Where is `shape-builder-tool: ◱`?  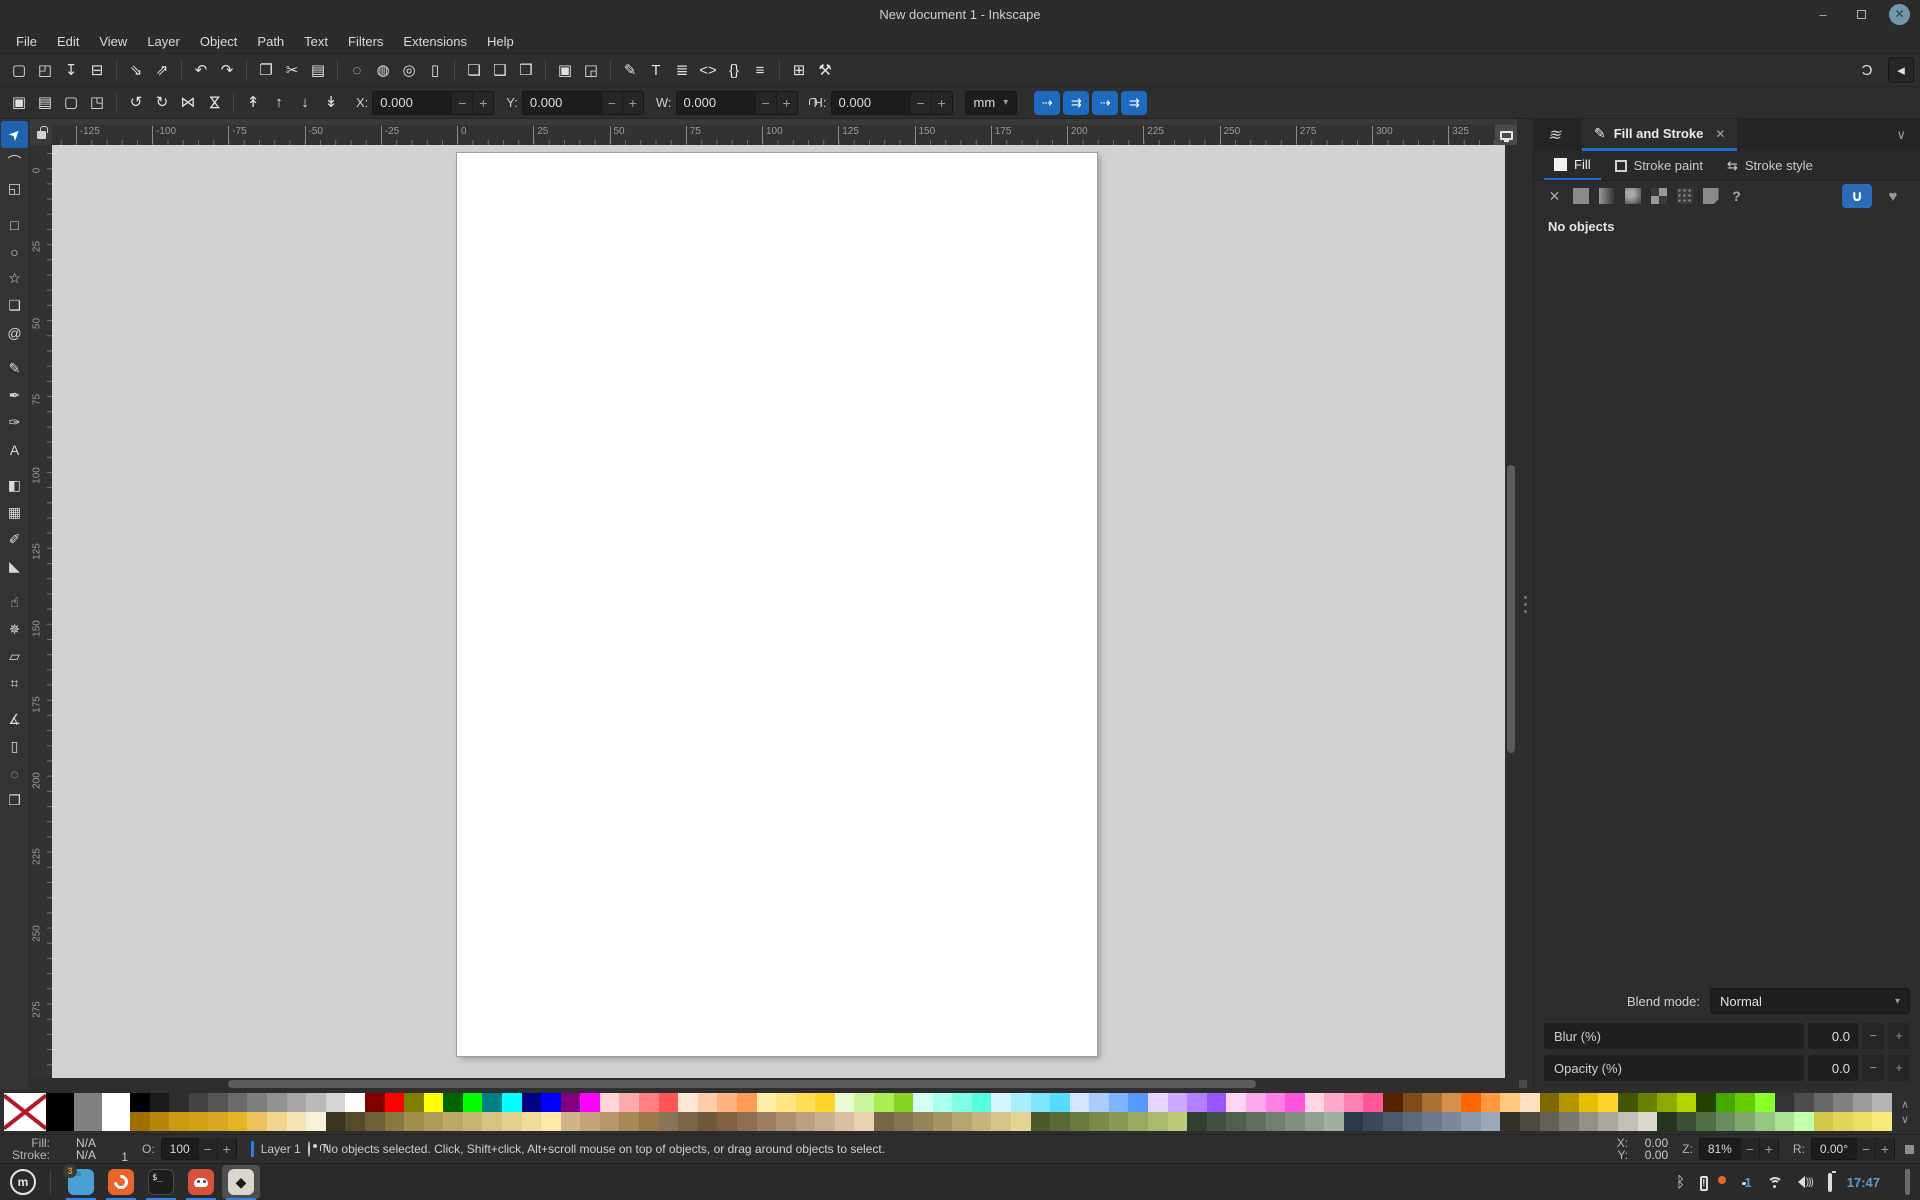 shape-builder-tool: ◱ is located at coordinates (14, 188).